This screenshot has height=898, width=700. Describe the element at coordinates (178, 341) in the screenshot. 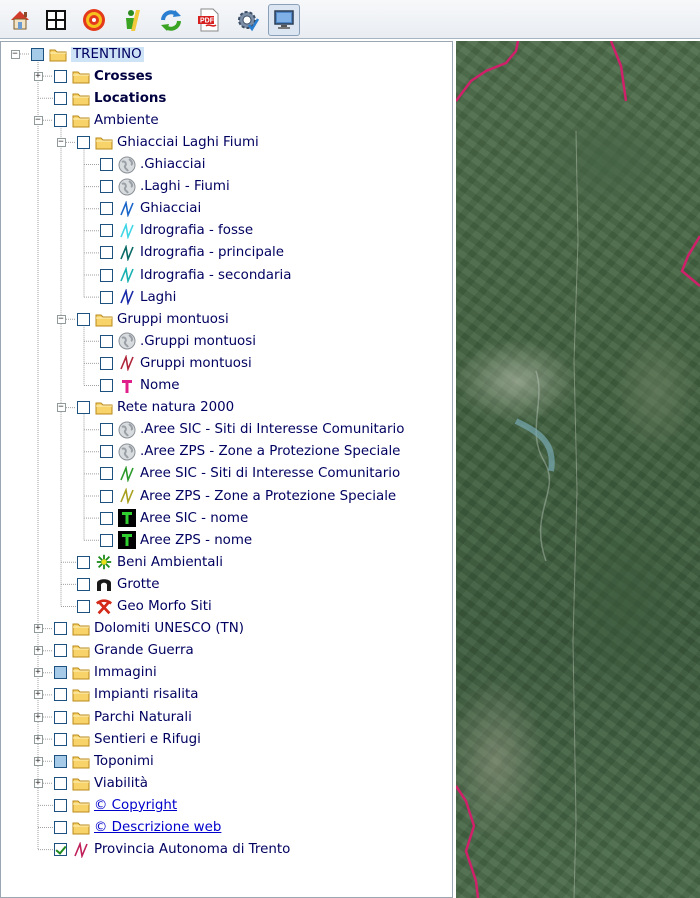

I see `tree-node-gruppi-montuosi-globe: .Gruppi montuosi` at that location.